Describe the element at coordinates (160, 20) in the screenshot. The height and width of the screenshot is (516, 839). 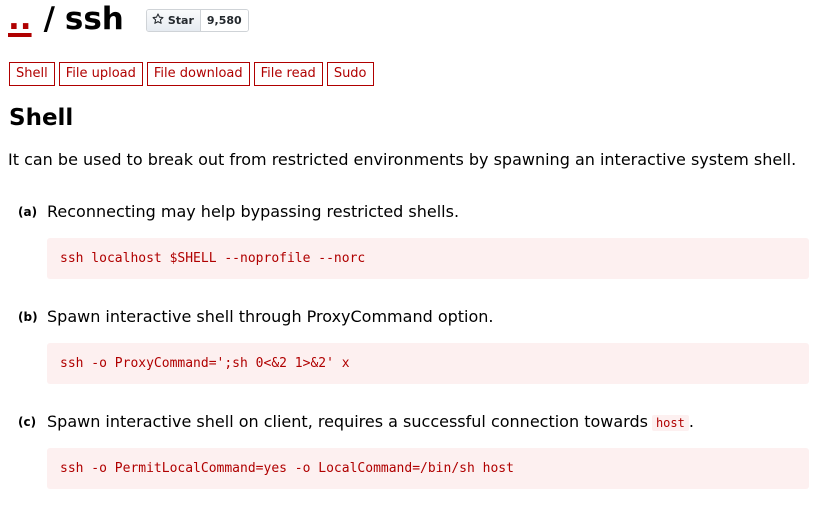
I see `star-icon` at that location.